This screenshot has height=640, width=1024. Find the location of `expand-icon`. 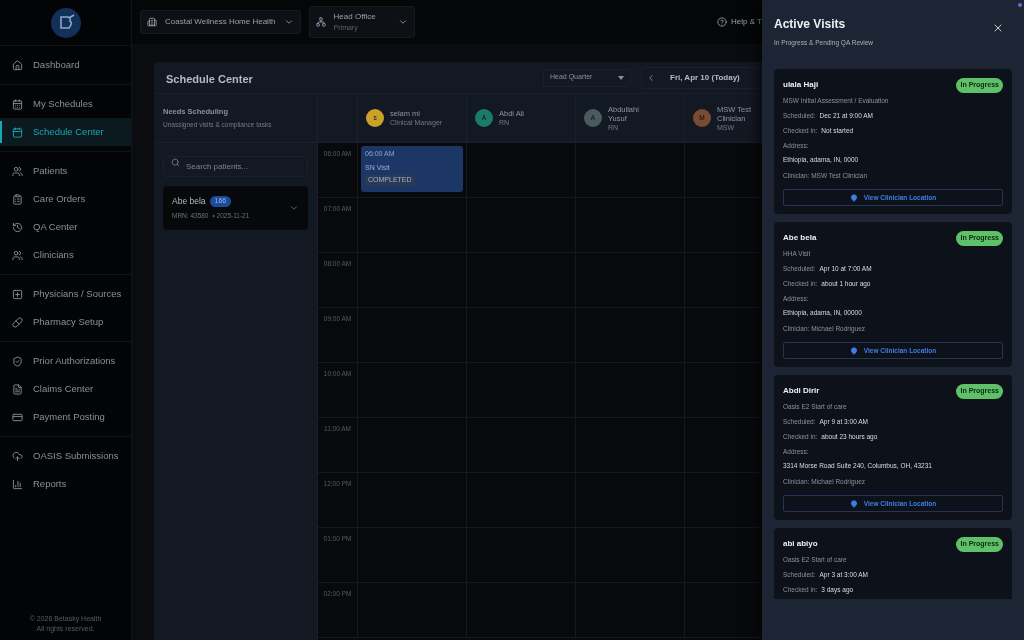

expand-icon is located at coordinates (294, 208).